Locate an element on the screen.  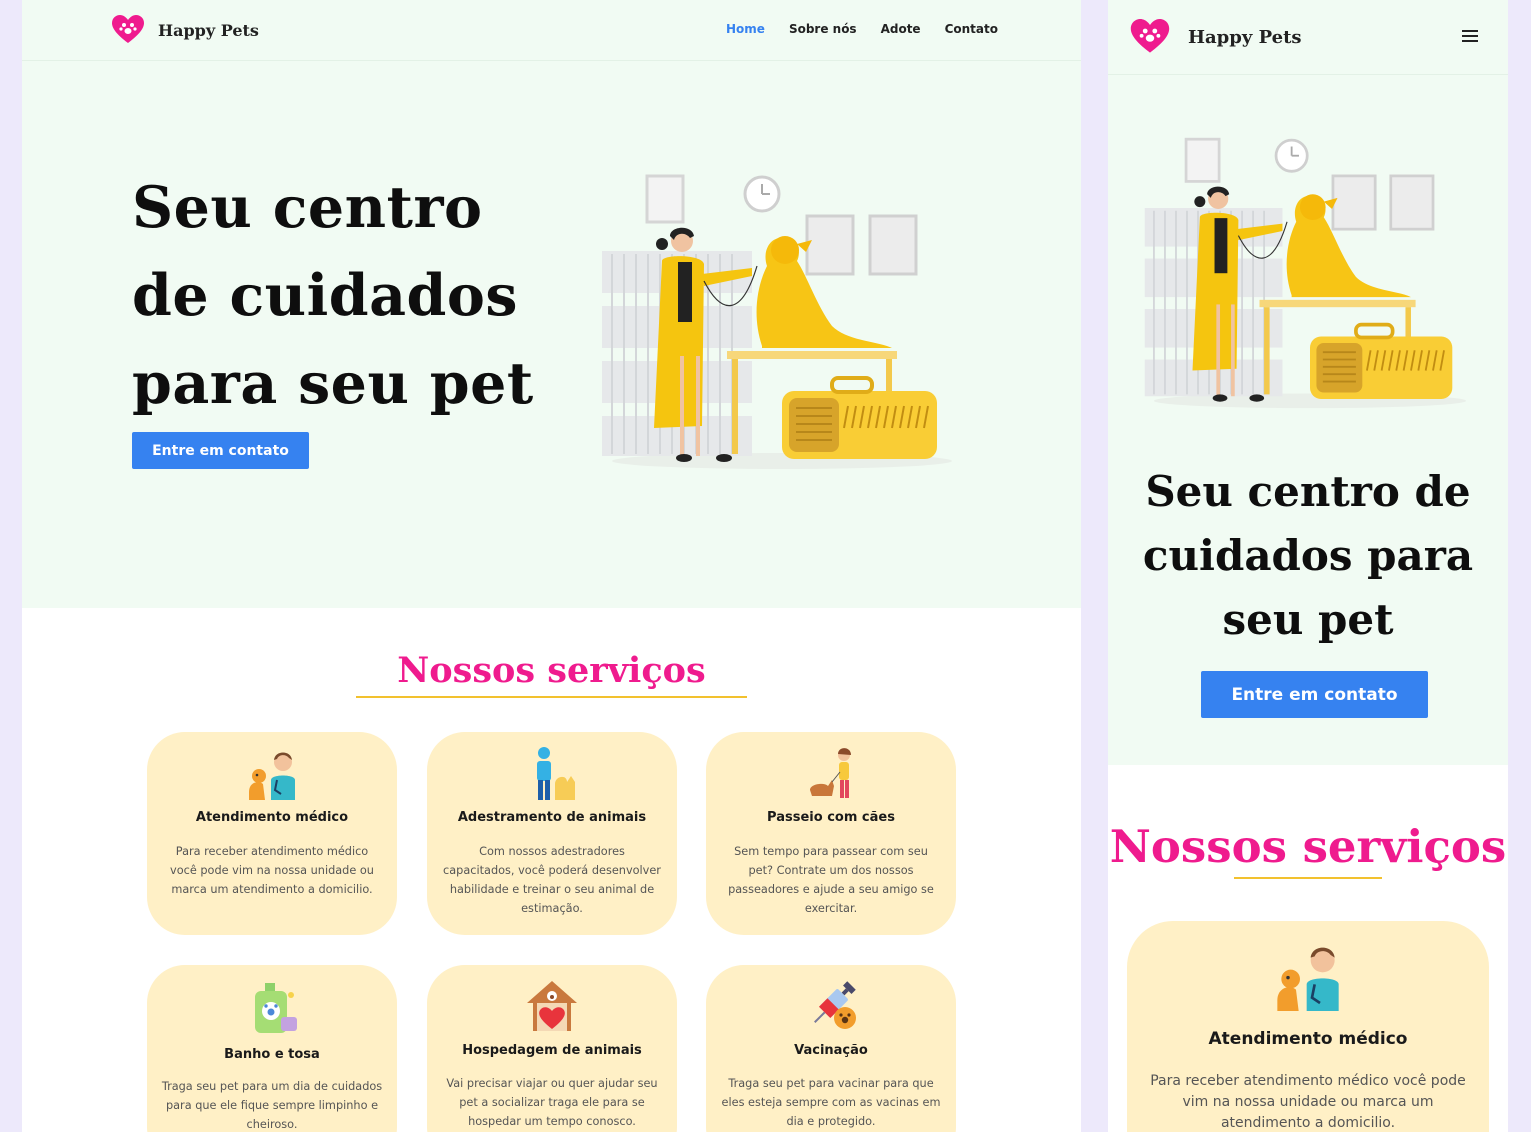
nav-adote: Adote is located at coordinates (901, 29).